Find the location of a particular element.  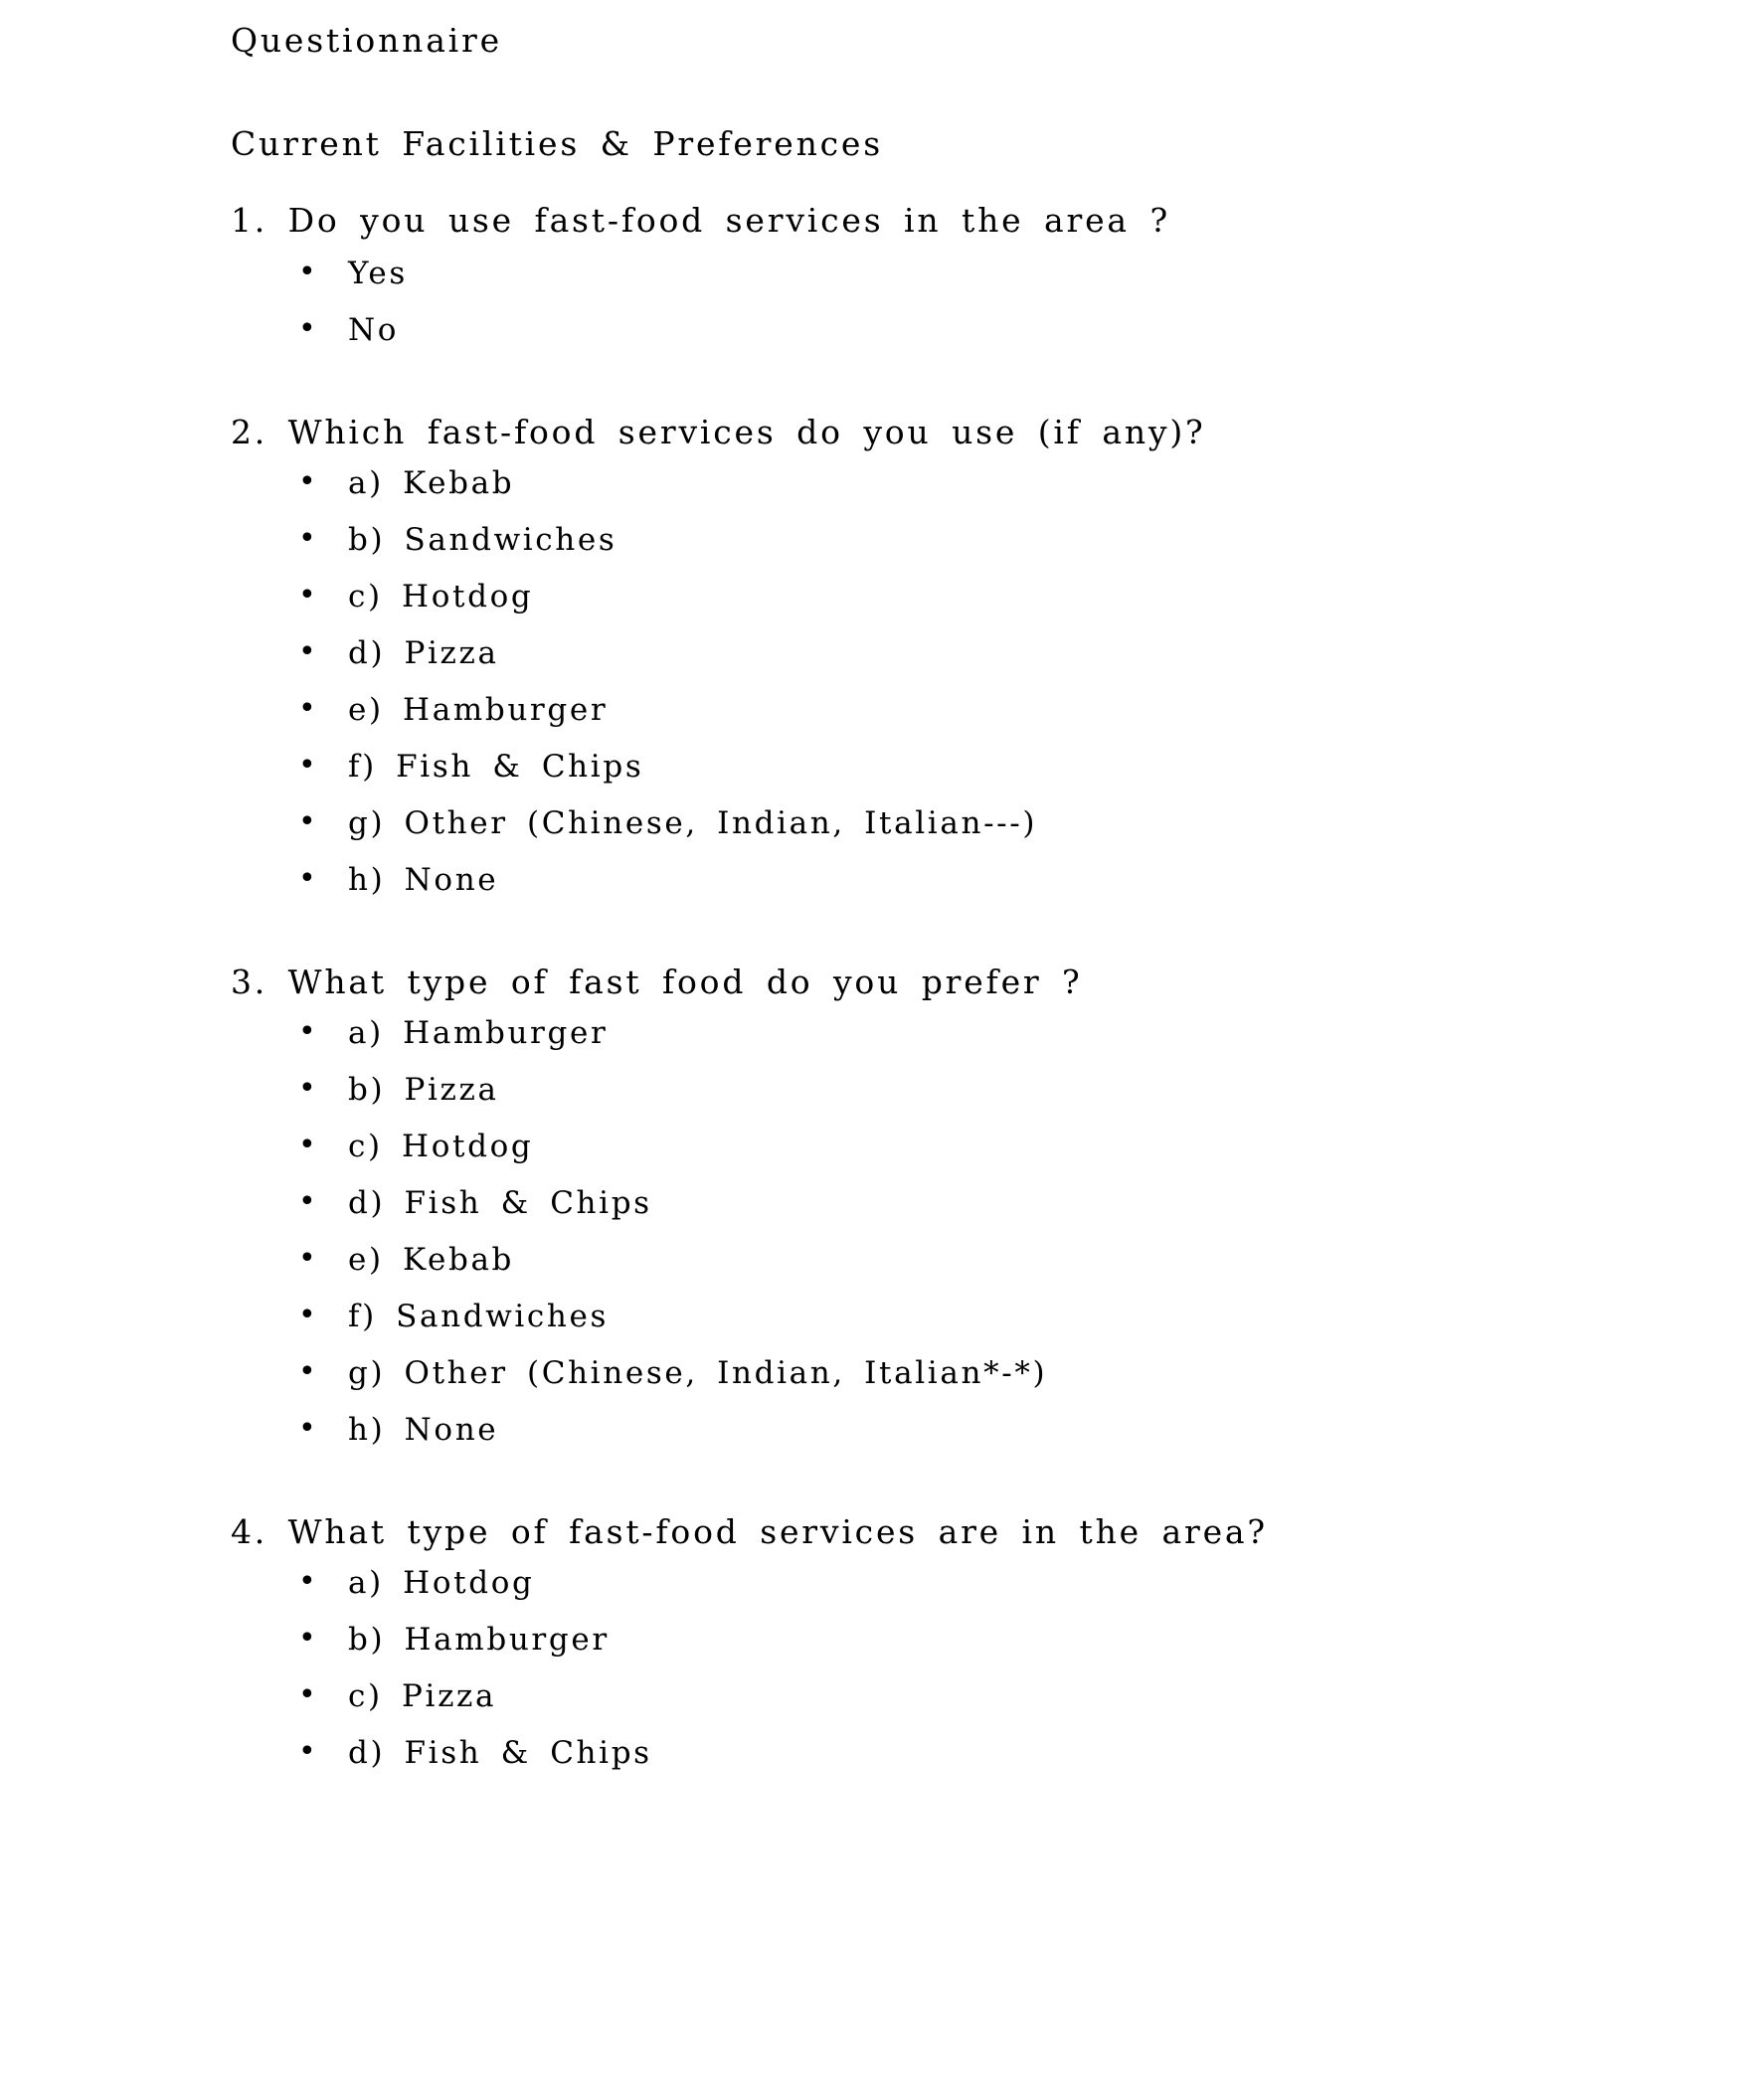

list-item: • e) Hamburger is located at coordinates (937, 722).